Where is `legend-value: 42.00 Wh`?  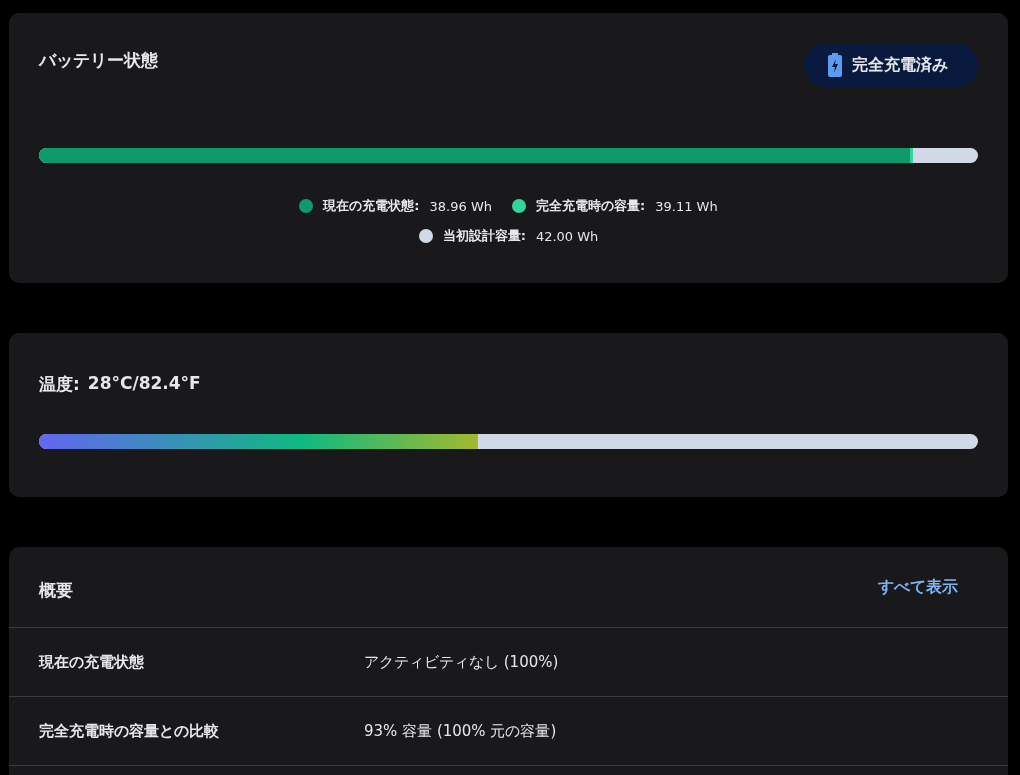
legend-value: 42.00 Wh is located at coordinates (567, 236).